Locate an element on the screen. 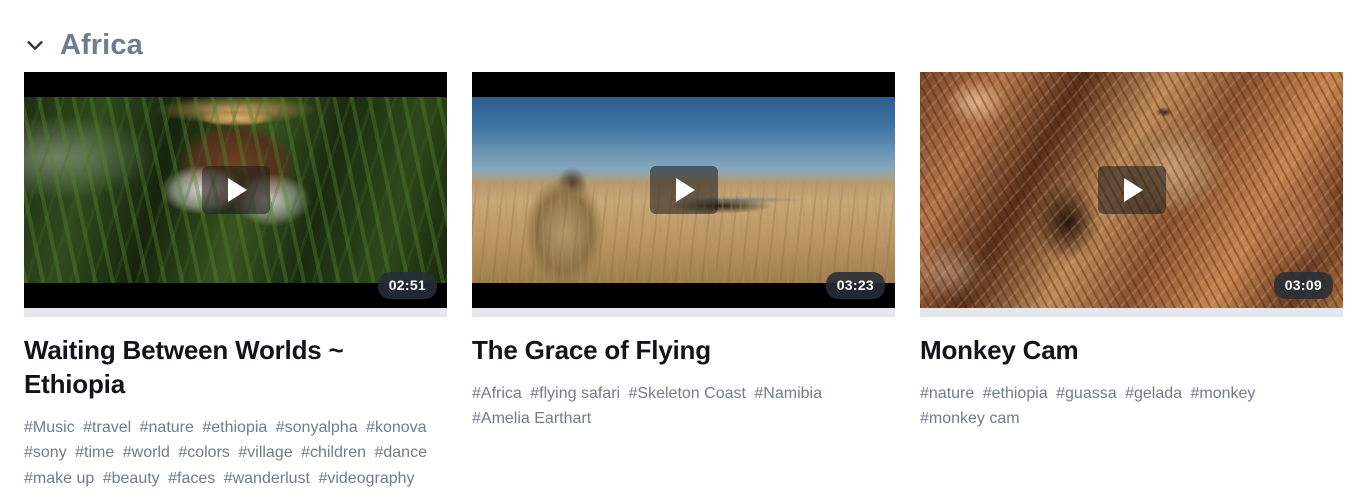 This screenshot has width=1371, height=503. tag-link: #travel is located at coordinates (107, 427).